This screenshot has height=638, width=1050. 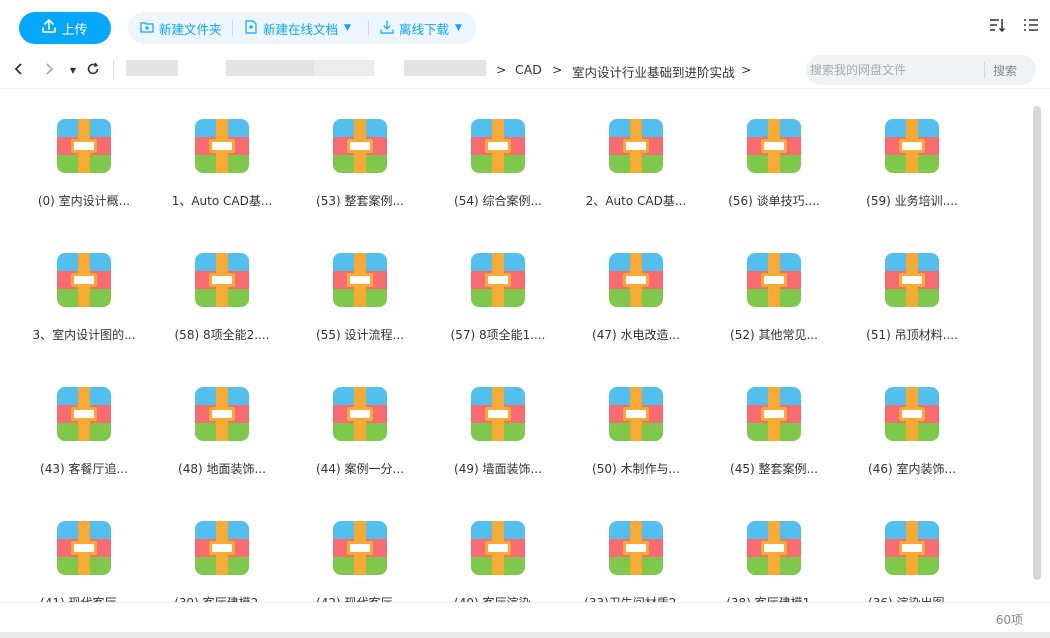 What do you see at coordinates (190, 29) in the screenshot?
I see `new-folder-label: 新建文件夹` at bounding box center [190, 29].